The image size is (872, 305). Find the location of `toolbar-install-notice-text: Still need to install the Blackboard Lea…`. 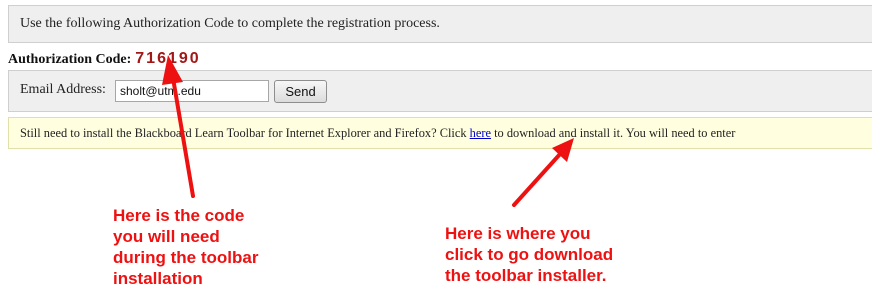

toolbar-install-notice-text: Still need to install the Blackboard Lea… is located at coordinates (377, 133).